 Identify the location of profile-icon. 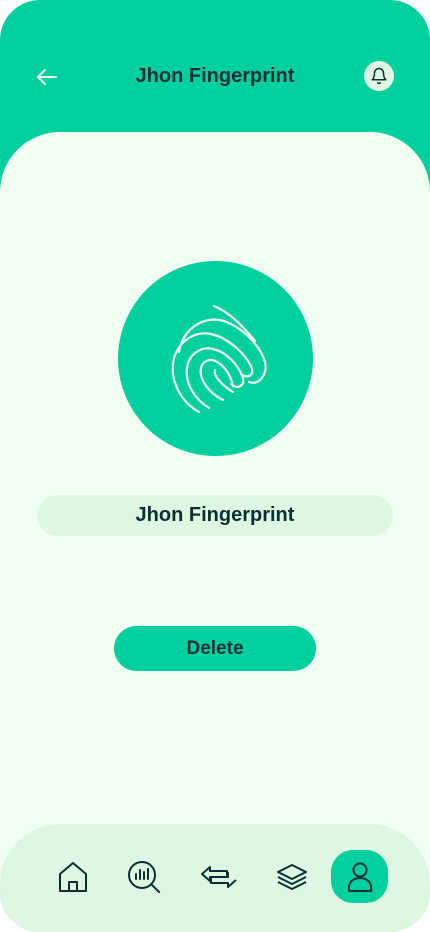
(359, 877).